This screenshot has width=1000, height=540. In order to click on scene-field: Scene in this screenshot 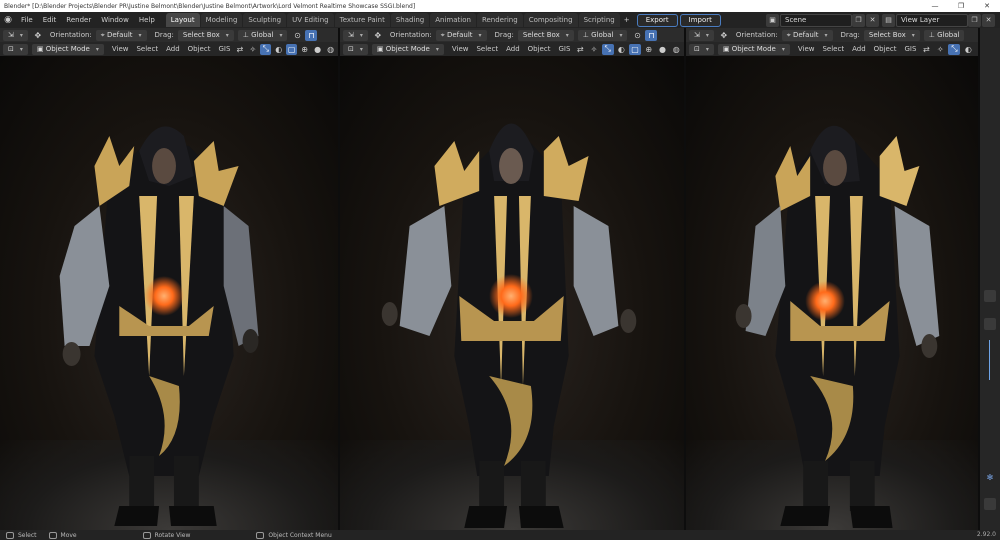, I will do `click(816, 20)`.